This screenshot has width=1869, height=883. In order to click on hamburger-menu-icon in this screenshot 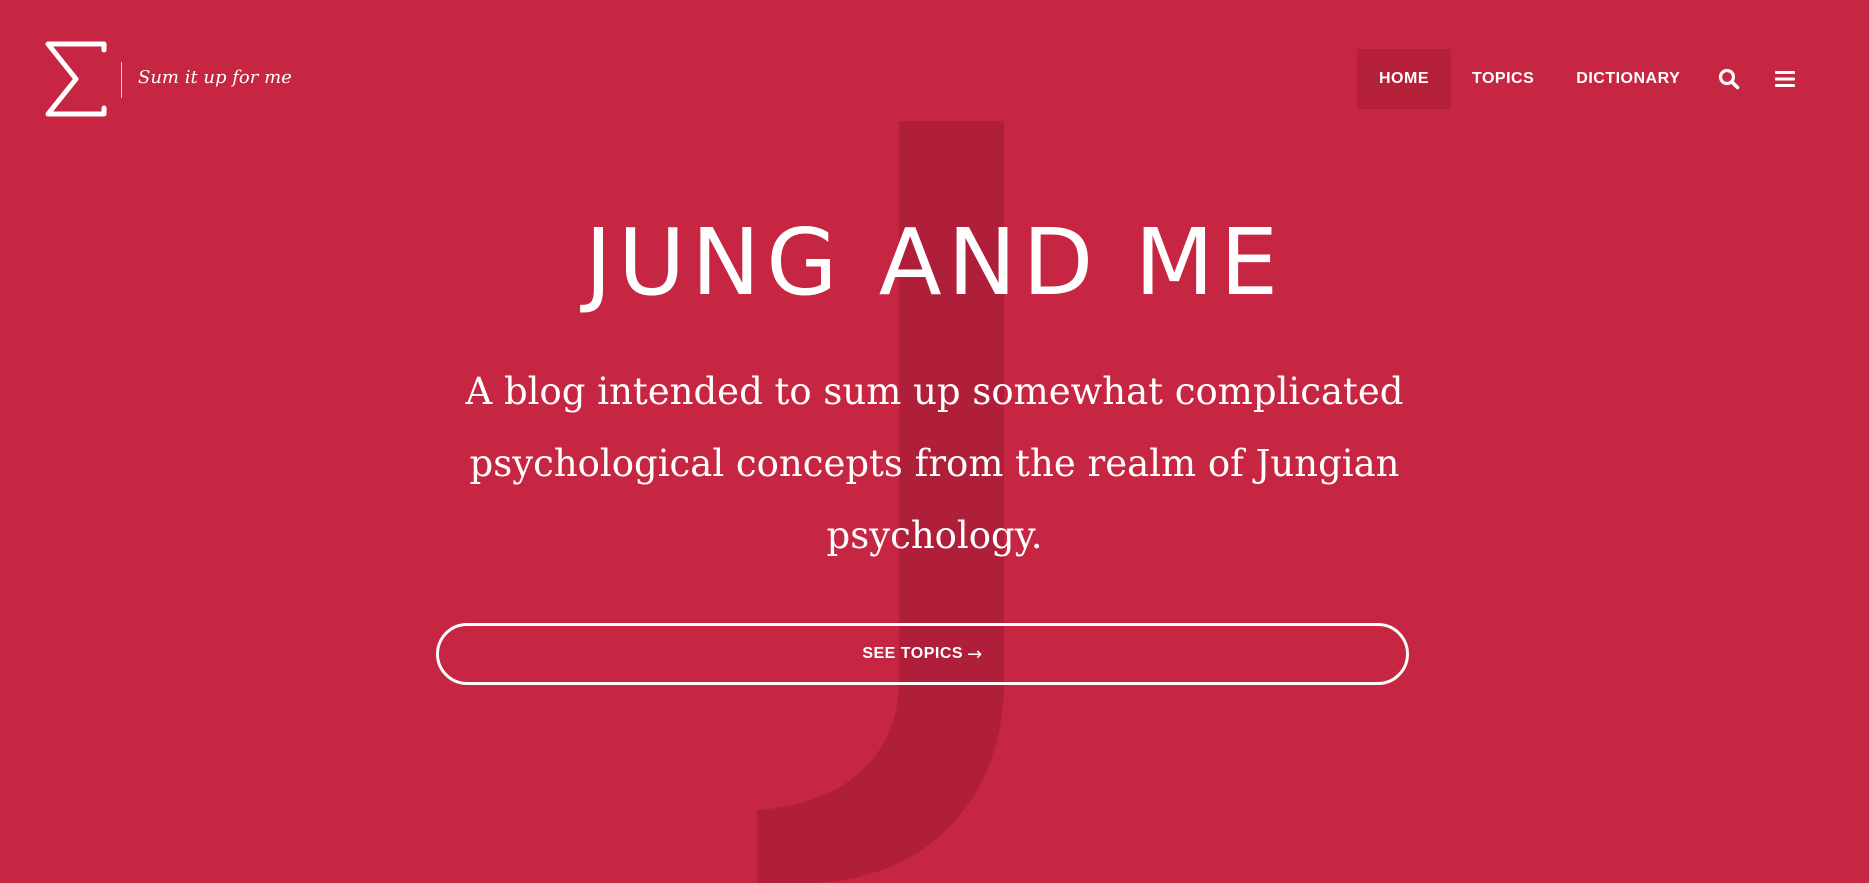, I will do `click(1785, 79)`.